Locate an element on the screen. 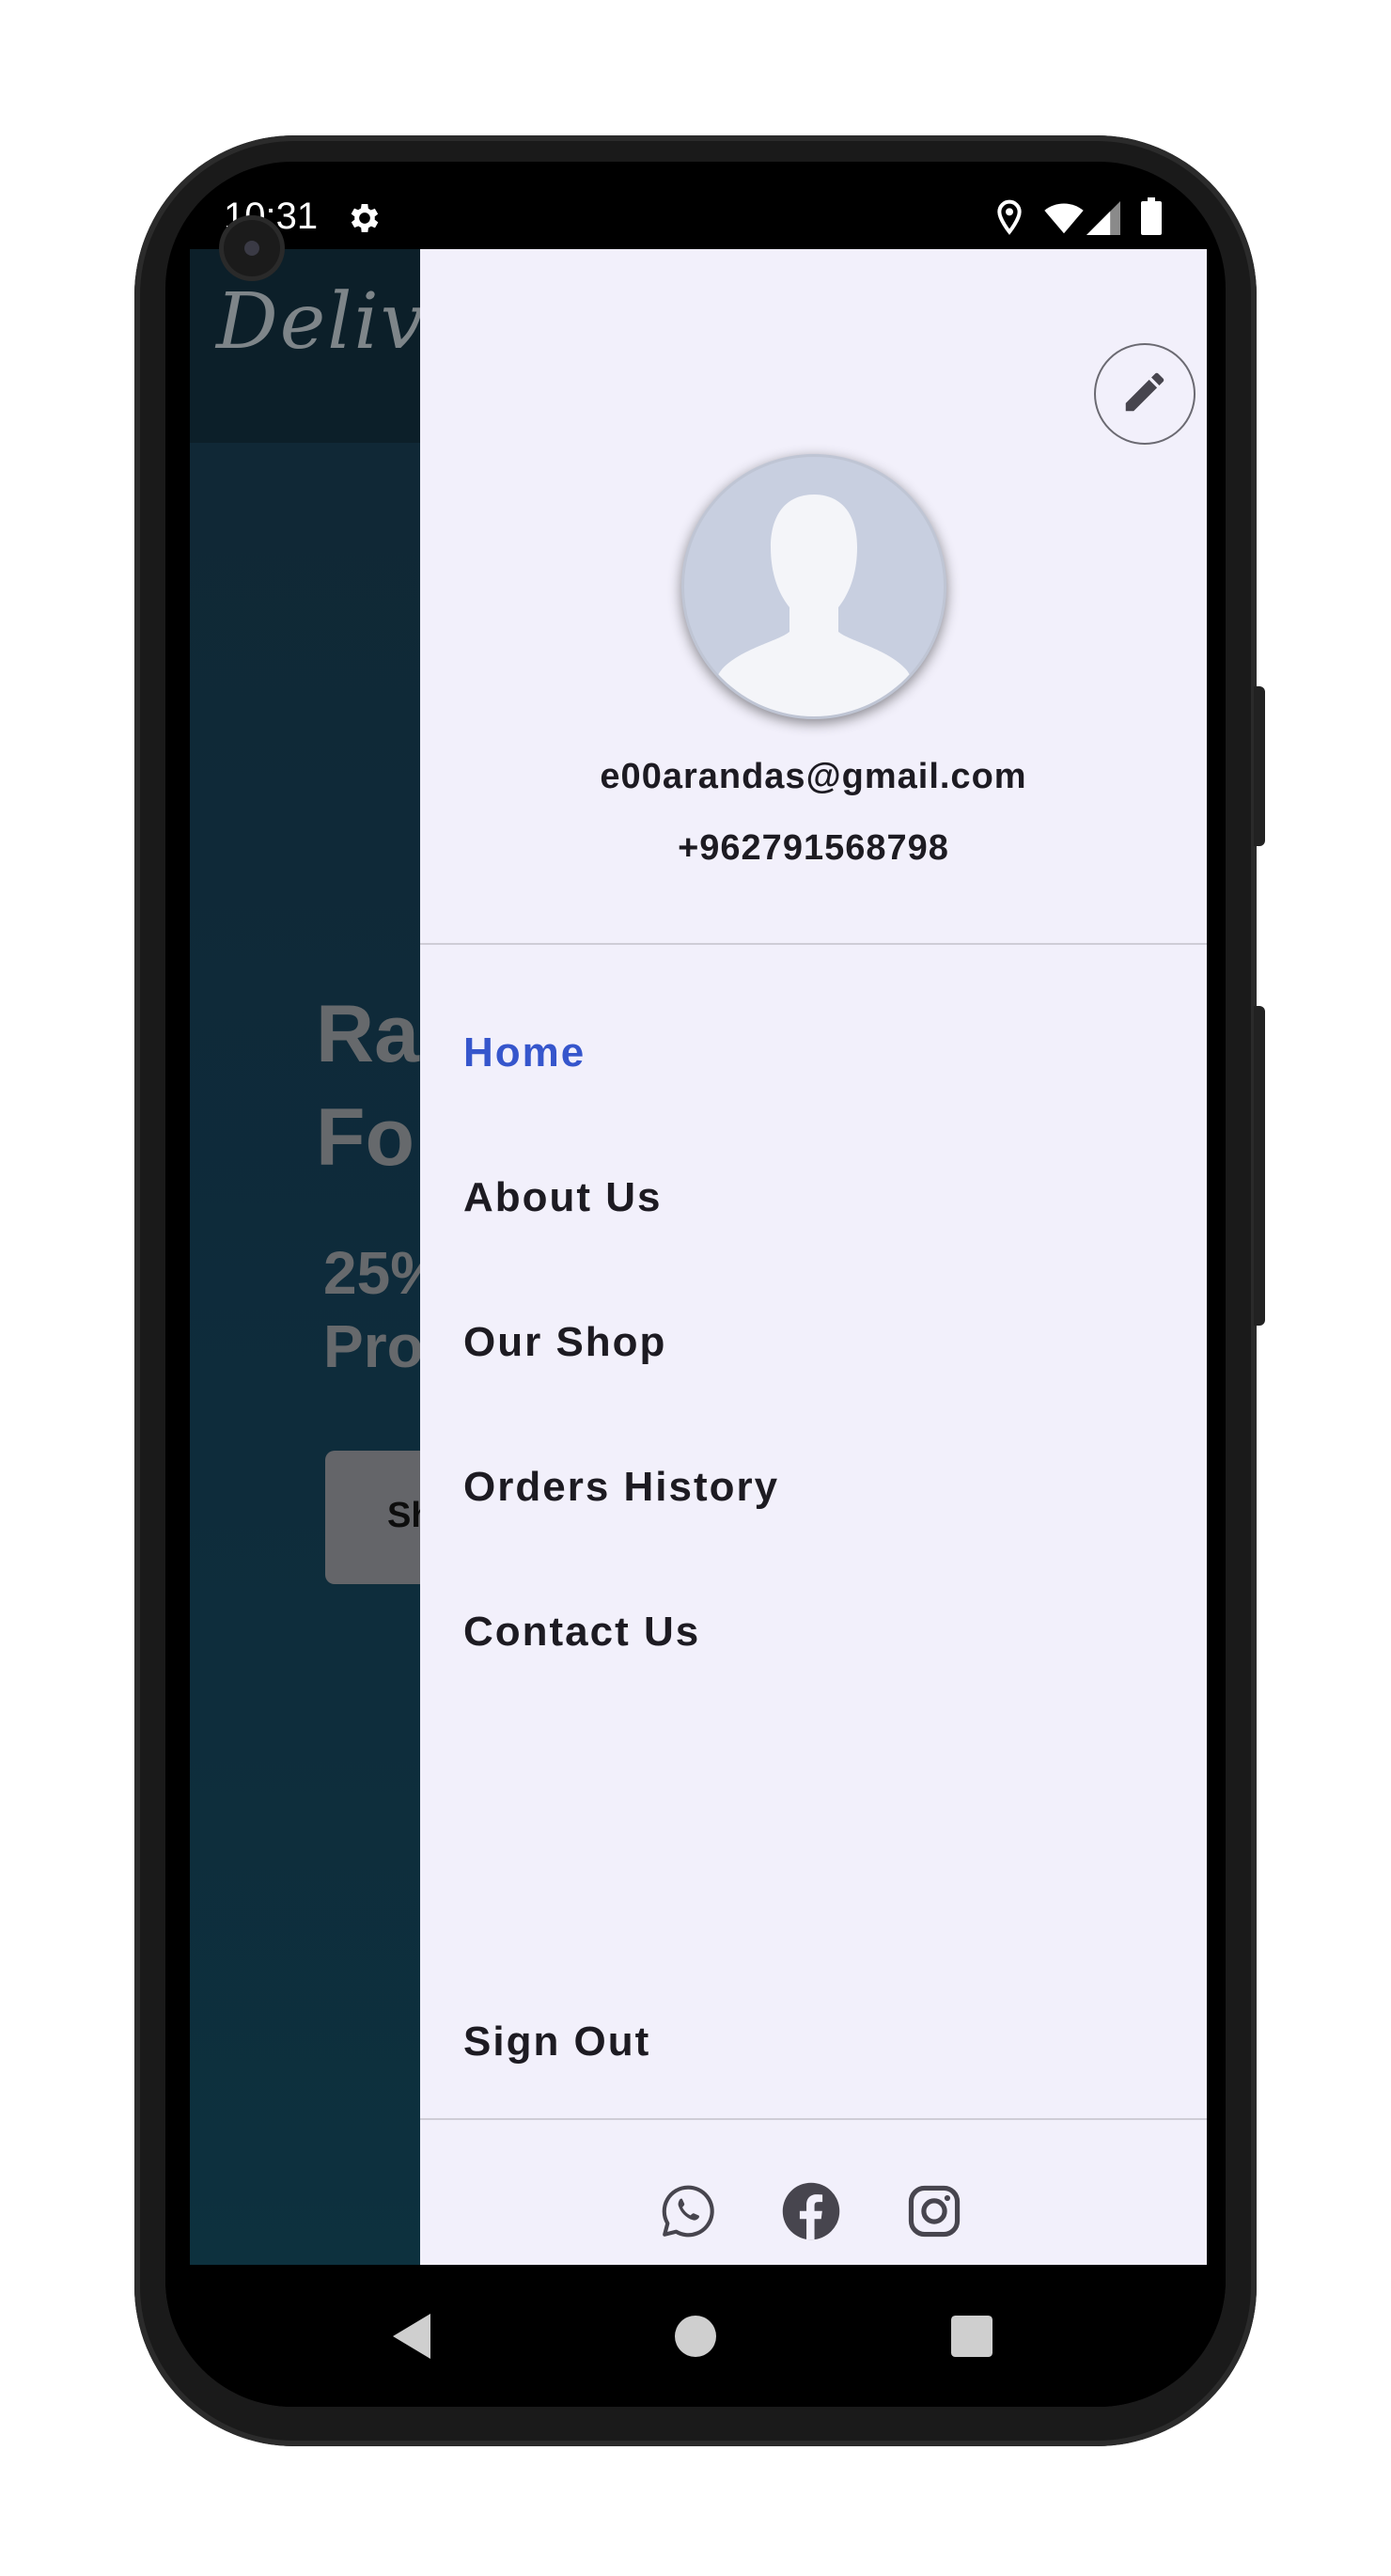 The image size is (1391, 2576). footer-divider is located at coordinates (814, 2119).